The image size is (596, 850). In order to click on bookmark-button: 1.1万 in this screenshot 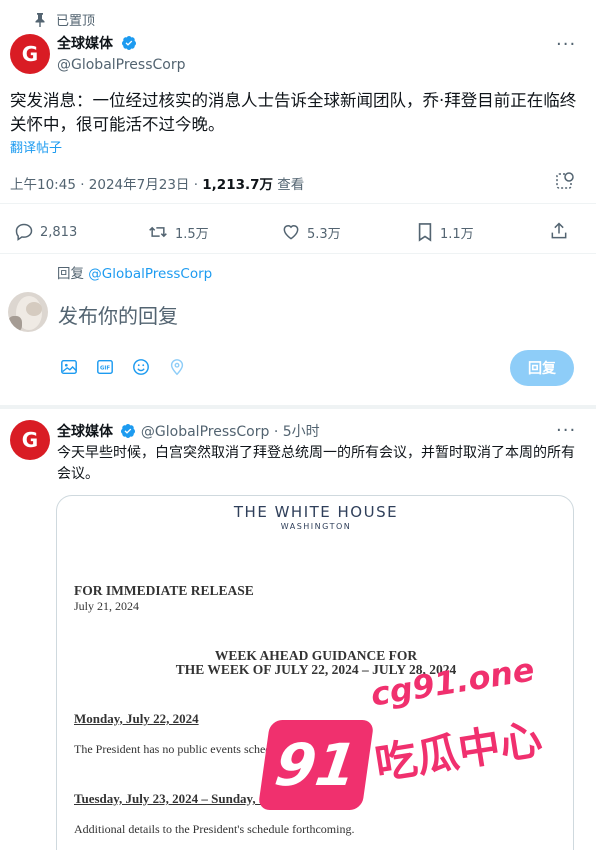, I will do `click(445, 232)`.